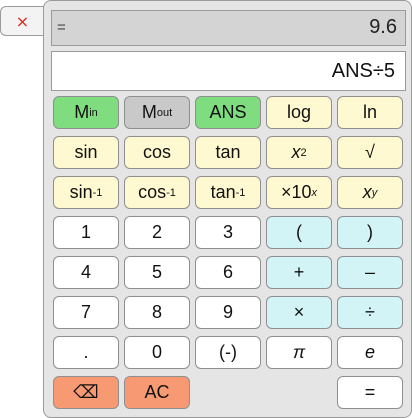 This screenshot has height=418, width=412. What do you see at coordinates (164, 112) in the screenshot?
I see `memory-out-subscript: out` at bounding box center [164, 112].